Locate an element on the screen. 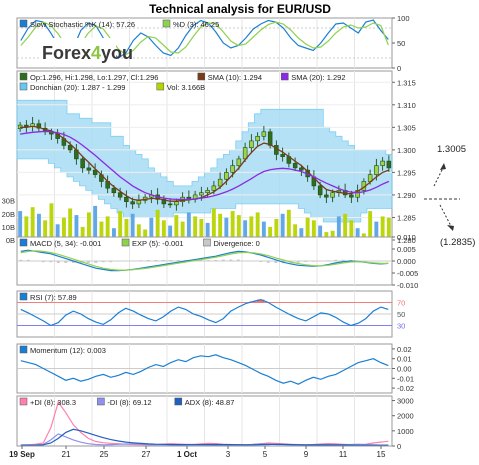 The width and height of the screenshot is (479, 465). momentum-ytick-label: 0.01 is located at coordinates (404, 359).